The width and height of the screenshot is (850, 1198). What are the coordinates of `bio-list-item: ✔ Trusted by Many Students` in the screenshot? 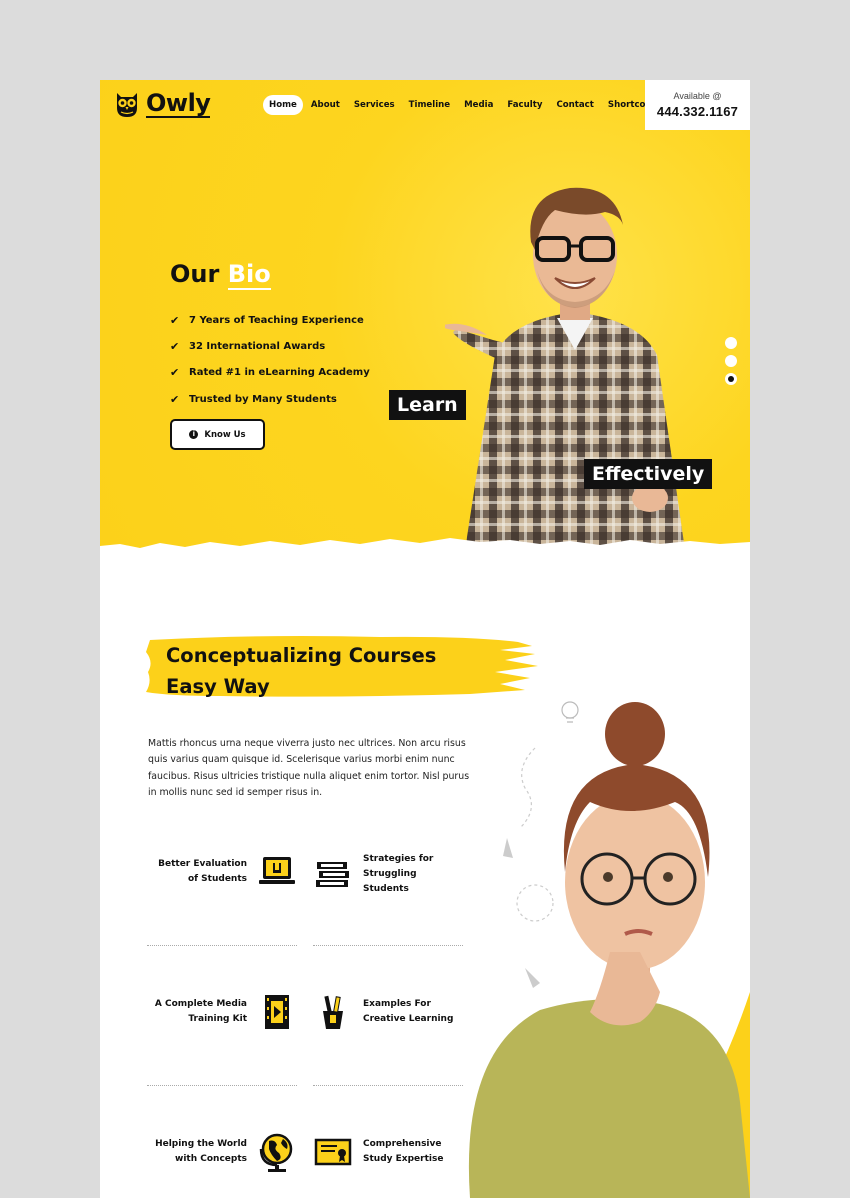 It's located at (270, 399).